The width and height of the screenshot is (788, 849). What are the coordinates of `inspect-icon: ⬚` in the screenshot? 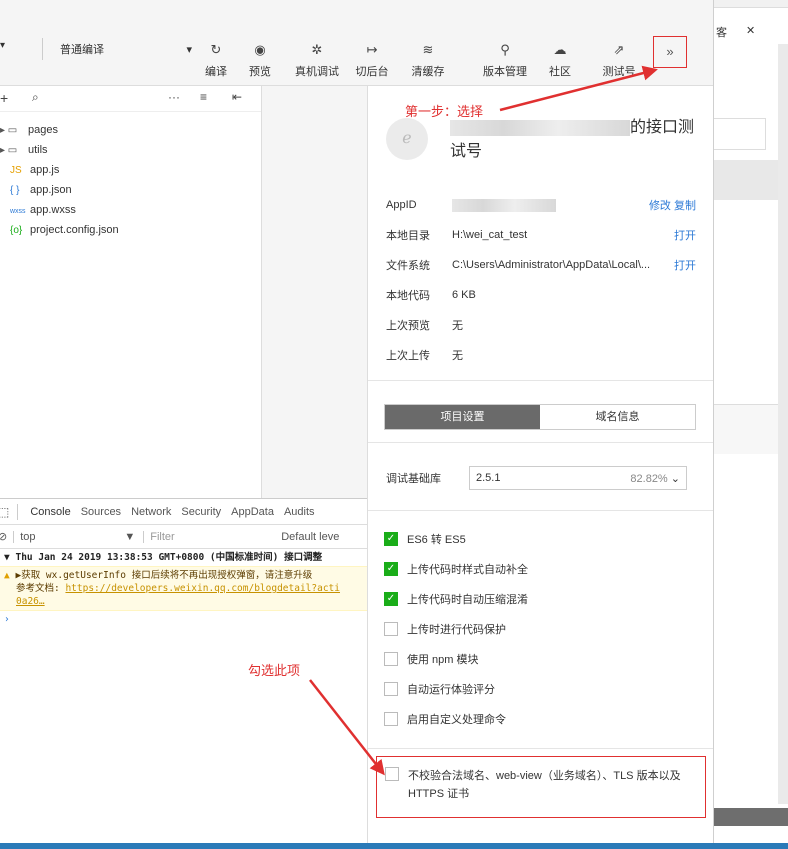 It's located at (4, 512).